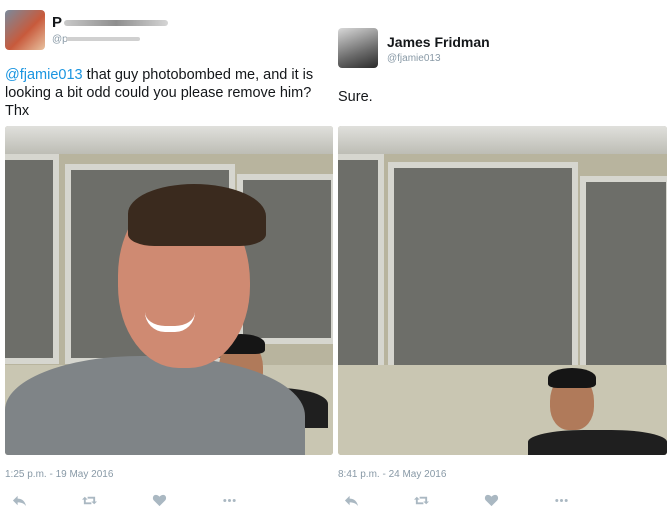  What do you see at coordinates (597, 442) in the screenshot?
I see `photobomber-body` at bounding box center [597, 442].